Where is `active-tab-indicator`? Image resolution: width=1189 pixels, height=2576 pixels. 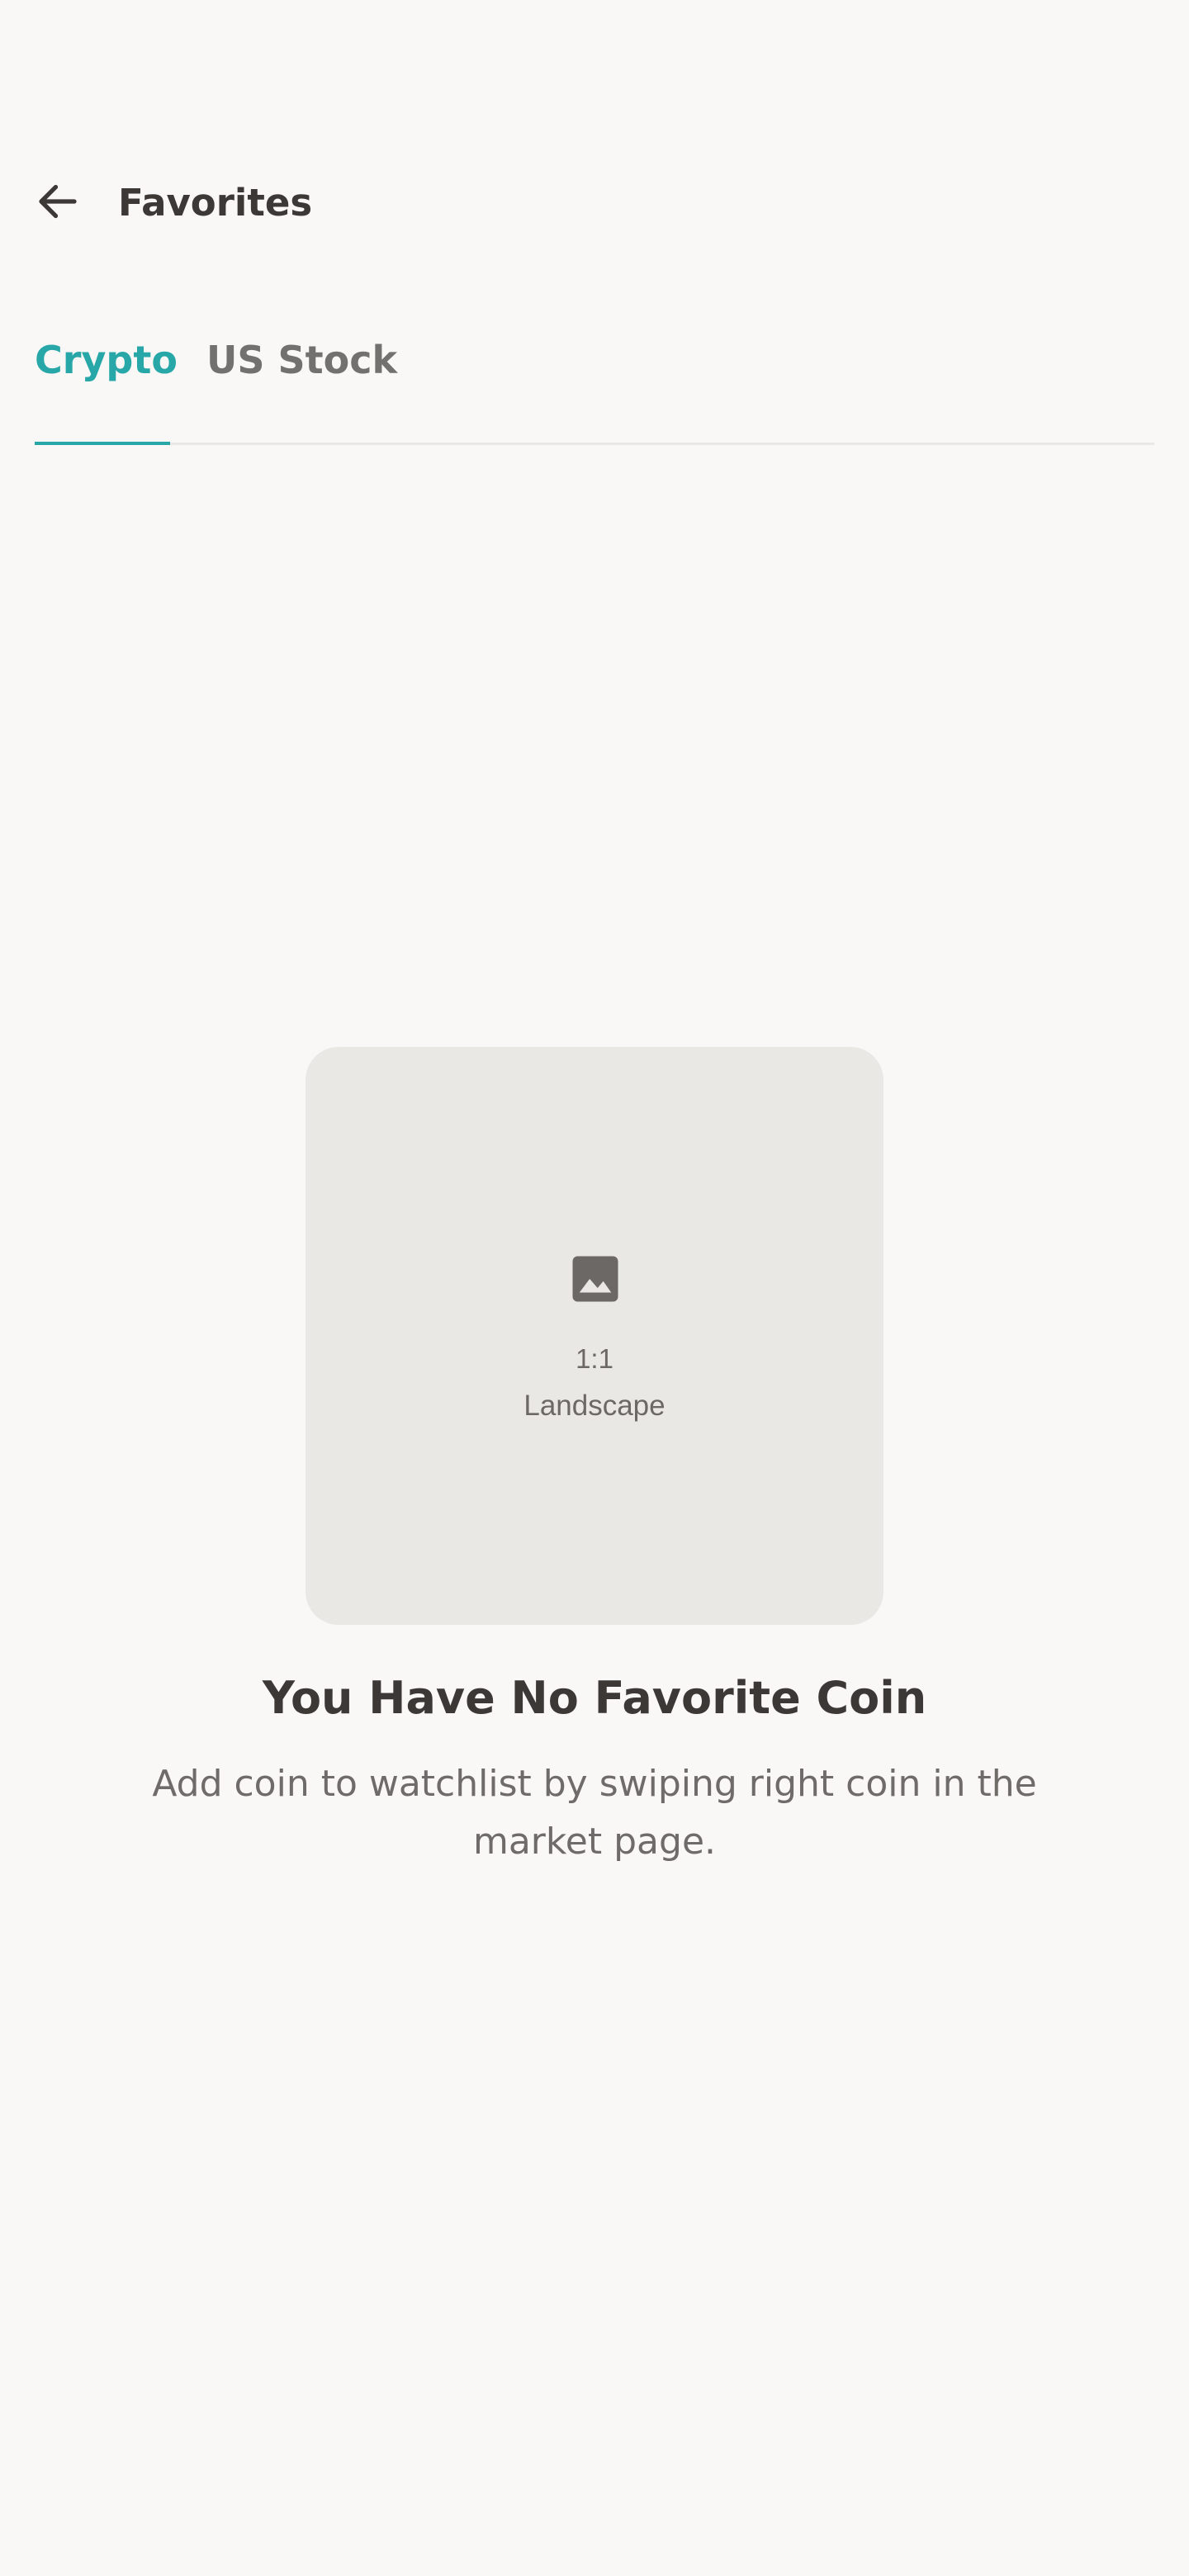
active-tab-indicator is located at coordinates (102, 443).